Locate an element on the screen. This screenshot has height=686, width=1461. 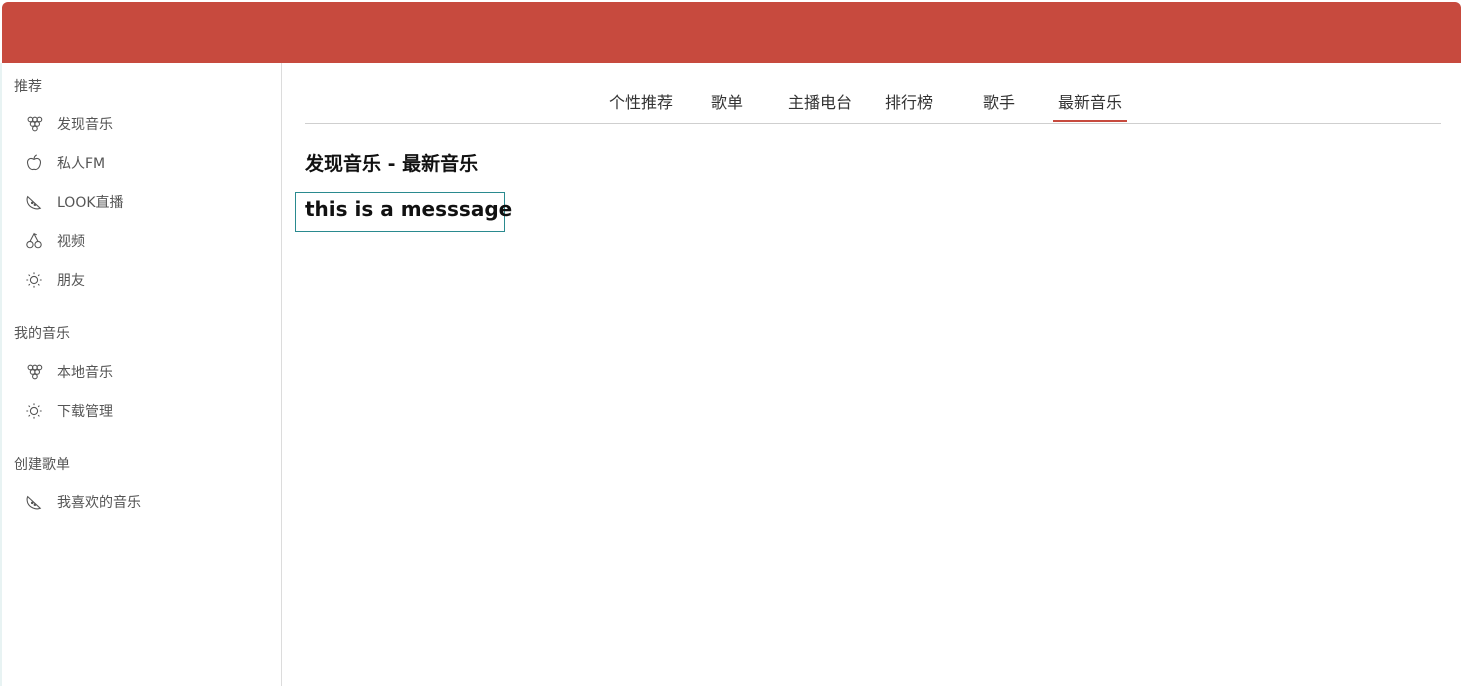
sidebar-item-label: 本地音乐 is located at coordinates (85, 373).